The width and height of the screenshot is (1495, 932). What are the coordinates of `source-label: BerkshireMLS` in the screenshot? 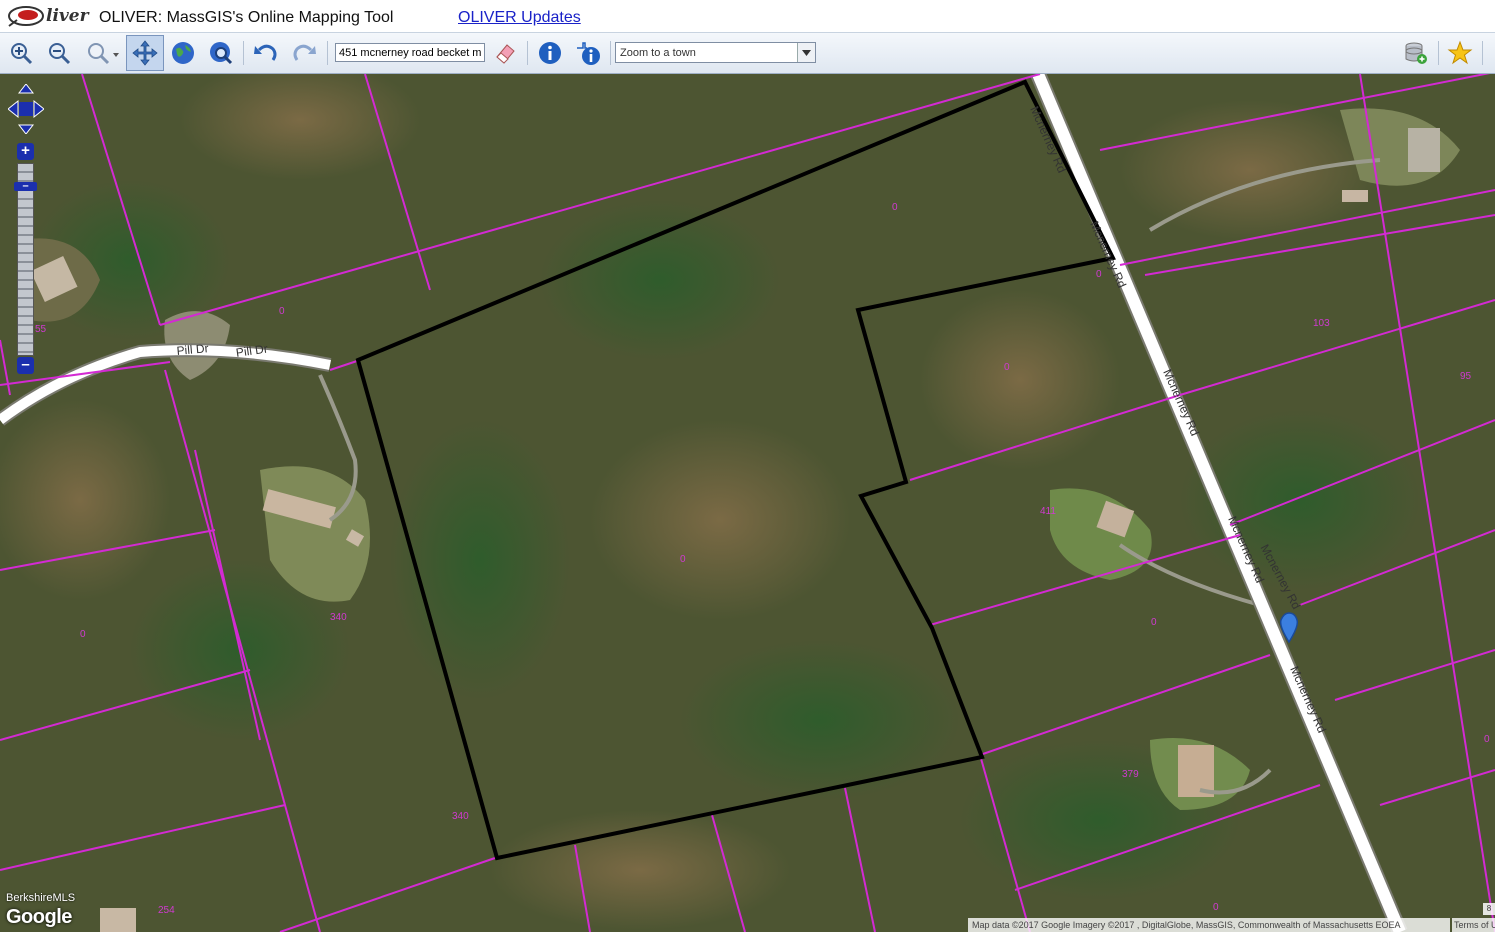 It's located at (41, 898).